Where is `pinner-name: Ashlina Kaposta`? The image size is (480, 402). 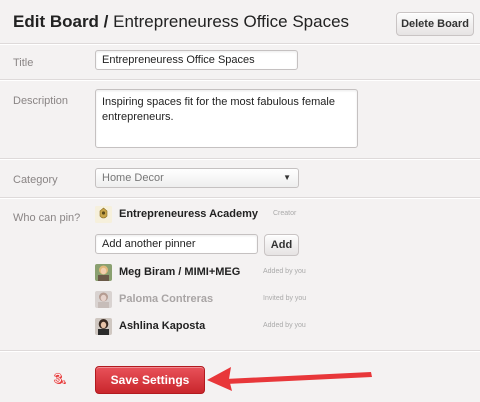 pinner-name: Ashlina Kaposta is located at coordinates (162, 326).